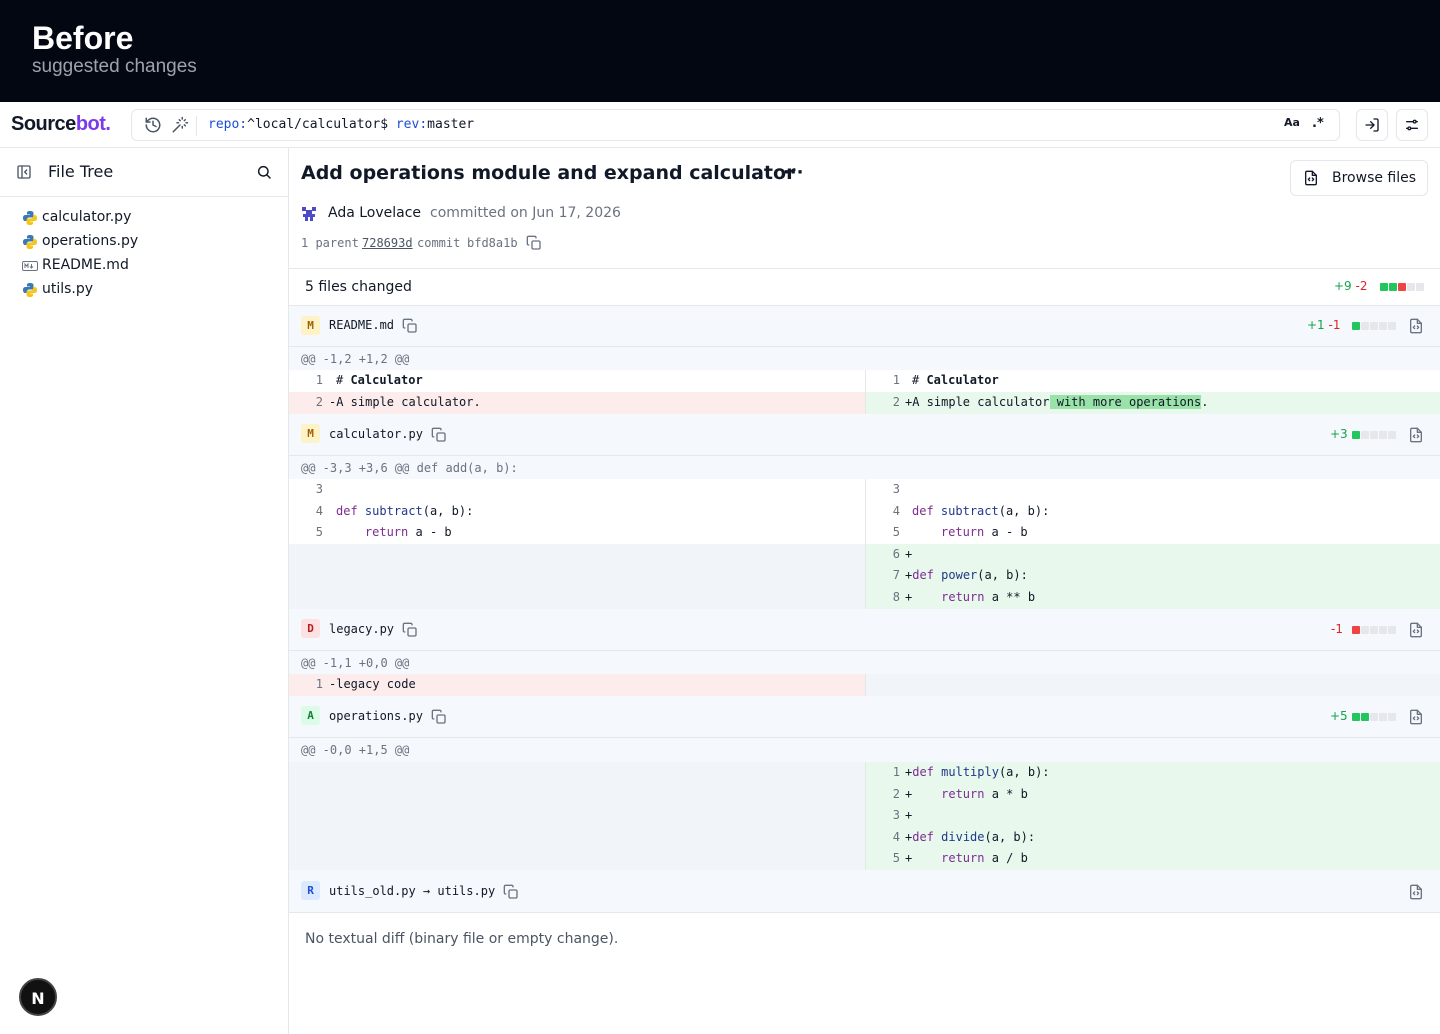 This screenshot has width=1440, height=1034. What do you see at coordinates (864, 717) in the screenshot?
I see `file-diff-header: A operations.py +5` at bounding box center [864, 717].